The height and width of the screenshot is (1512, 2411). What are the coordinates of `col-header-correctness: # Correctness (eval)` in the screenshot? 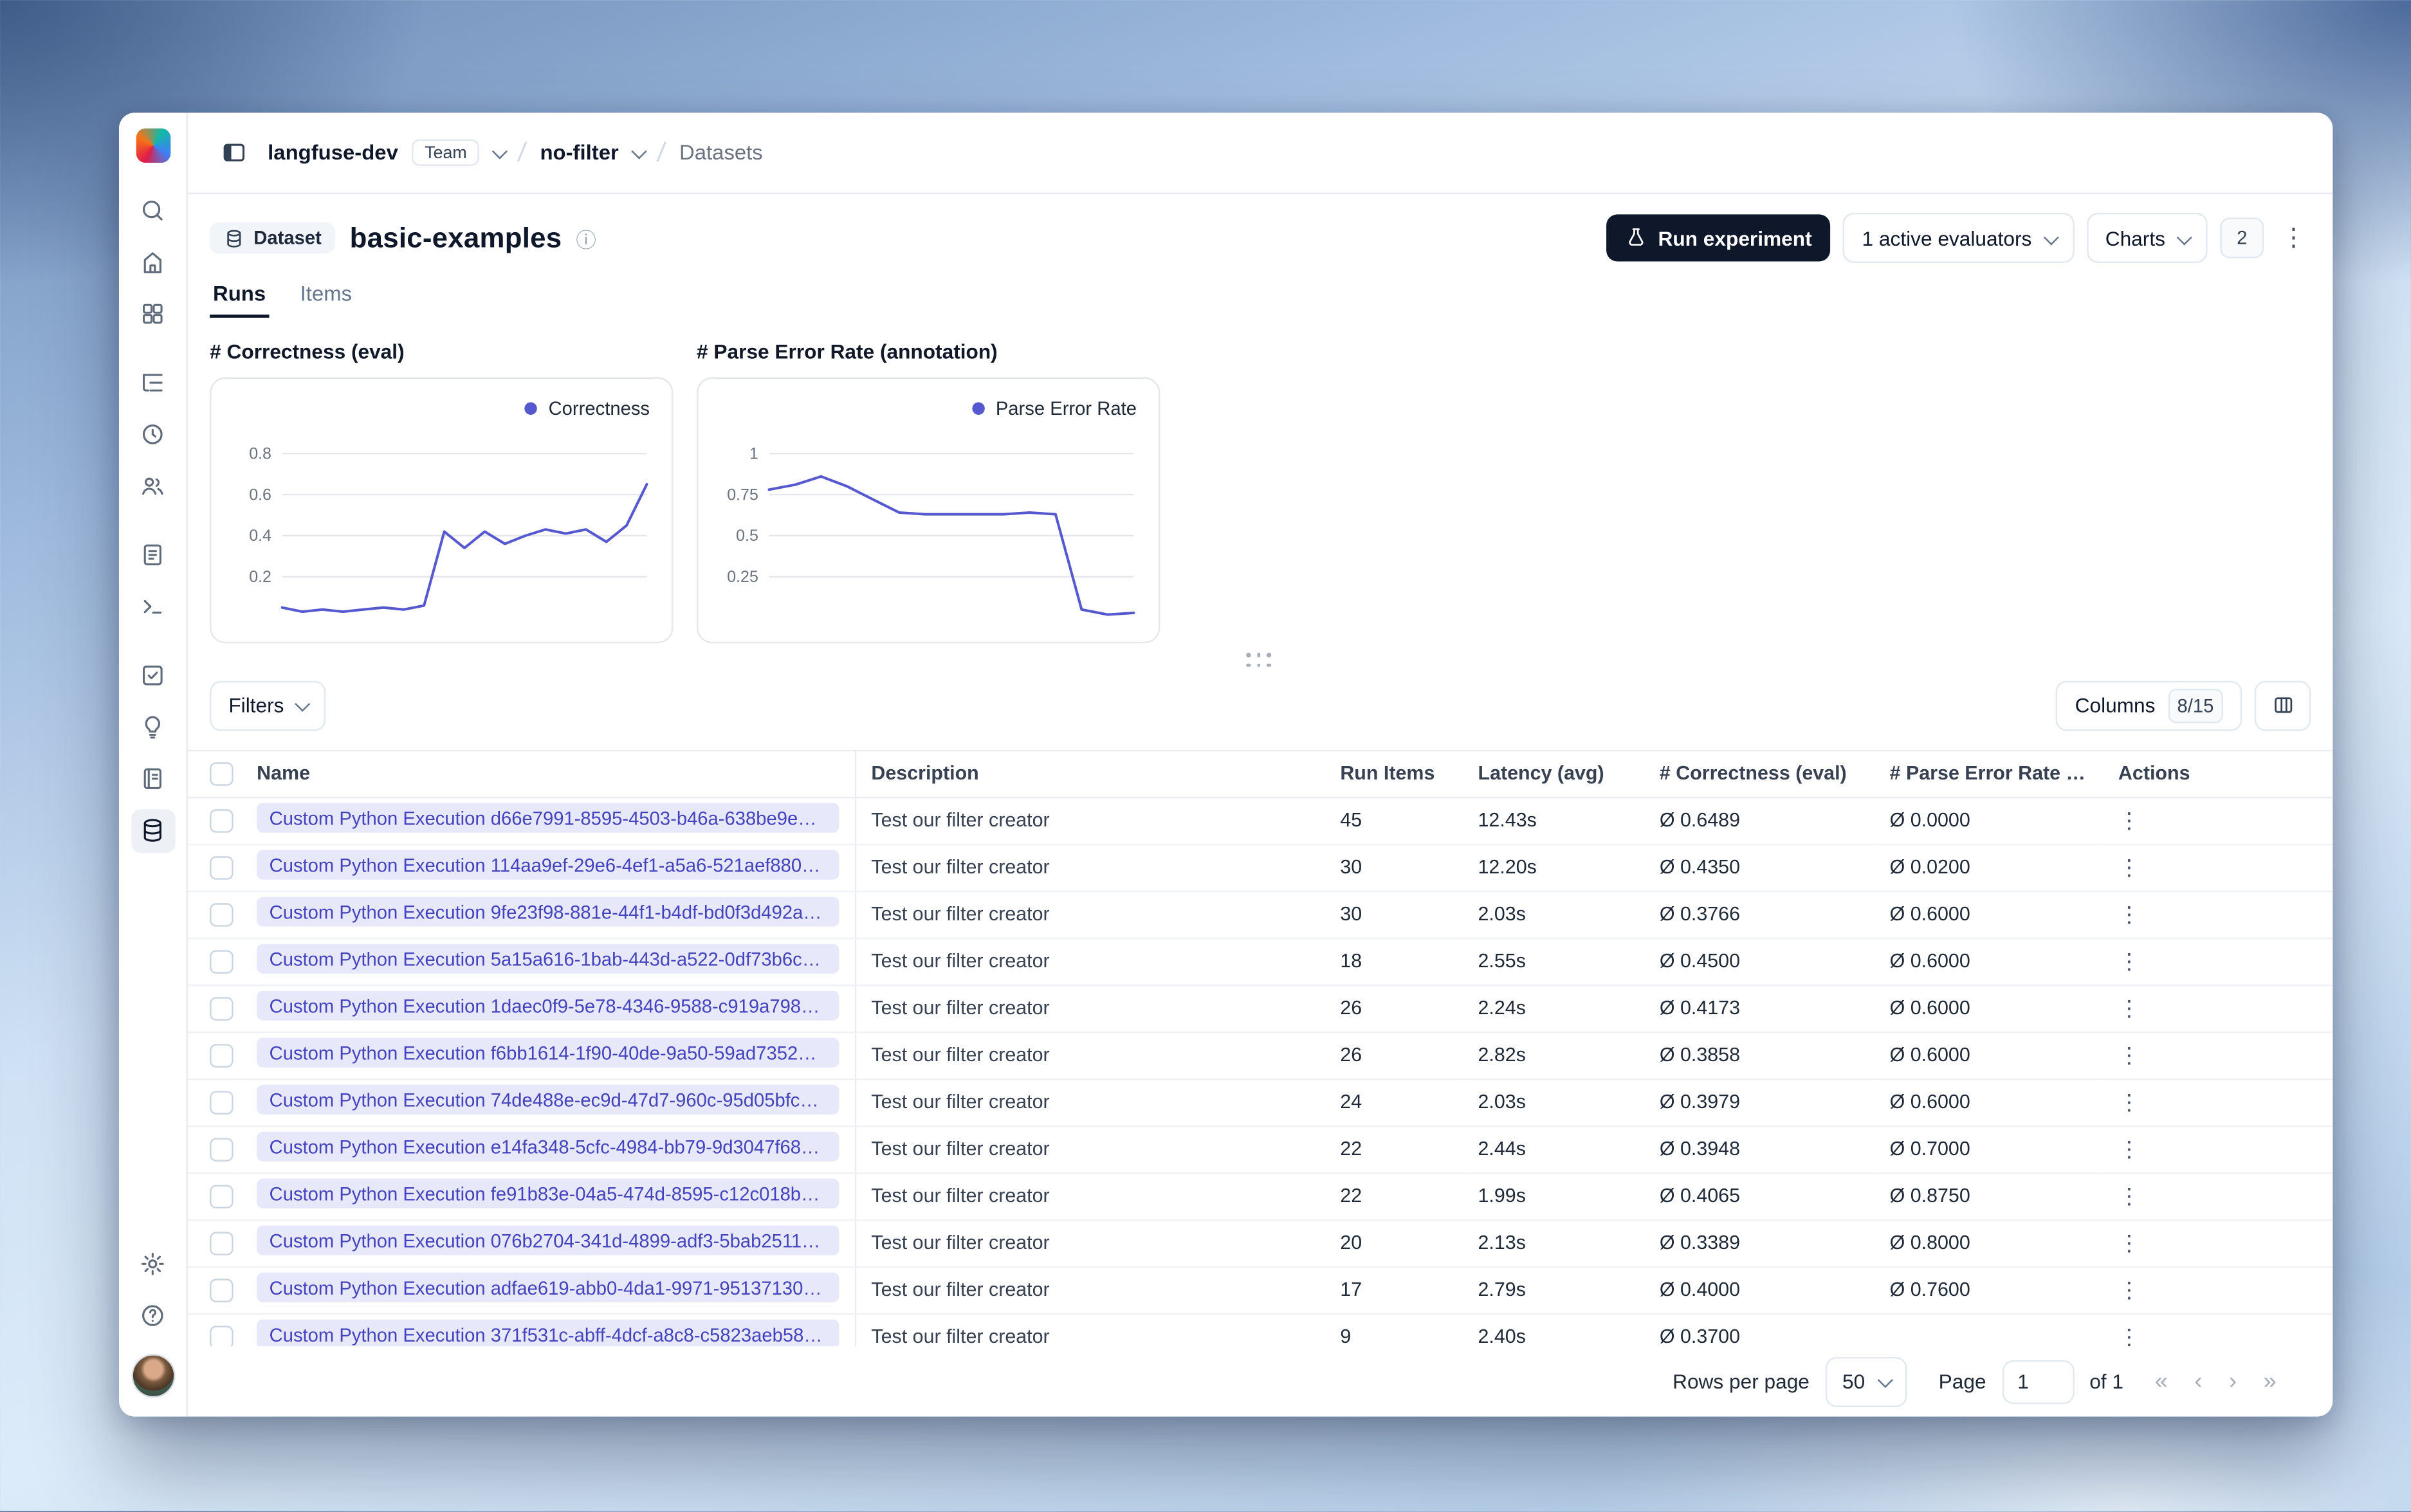 It's located at (1759, 773).